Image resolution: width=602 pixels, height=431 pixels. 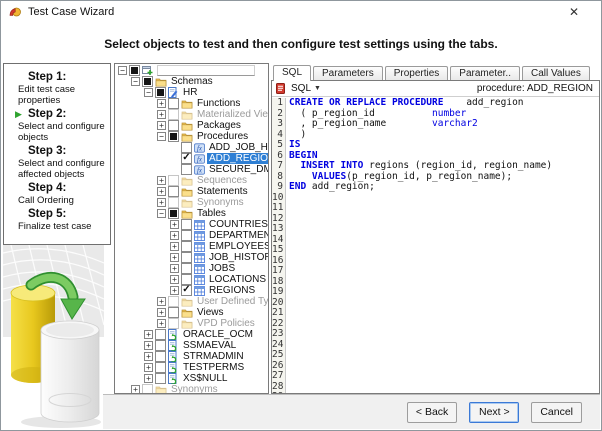 I want to click on tree-row-countries: + COUNTRIES, so click(x=191, y=224).